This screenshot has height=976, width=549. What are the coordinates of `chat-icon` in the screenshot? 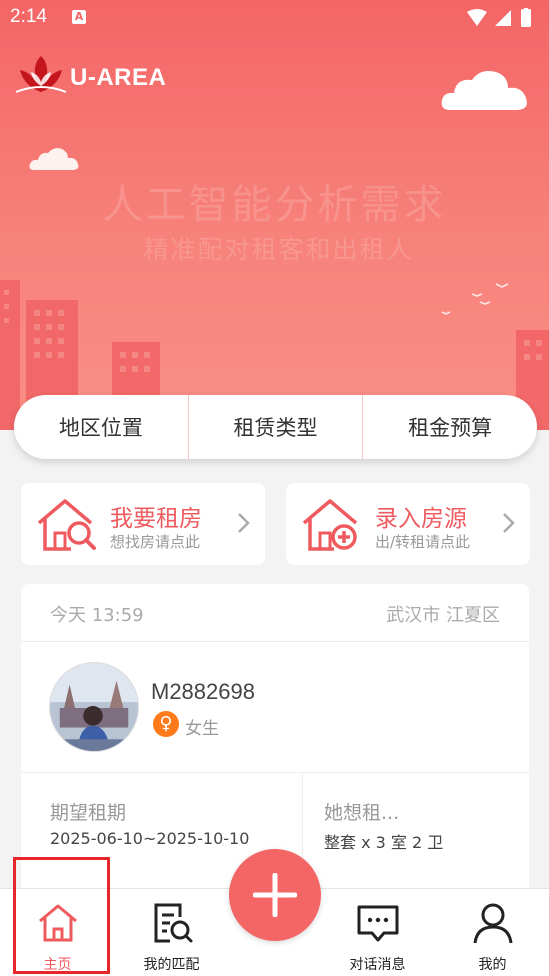 It's located at (377, 923).